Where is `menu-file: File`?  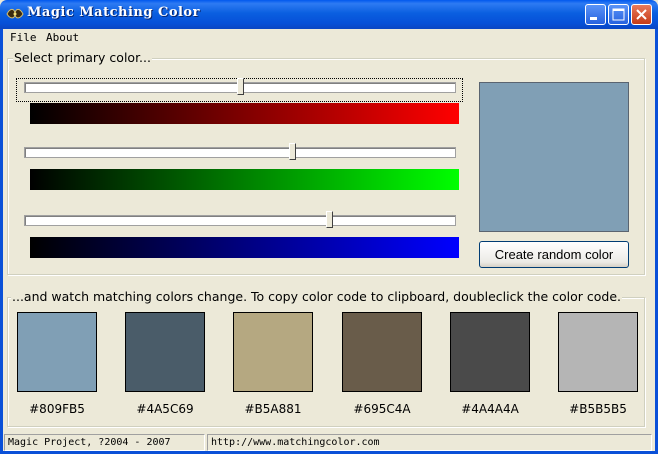 menu-file: File is located at coordinates (23, 37).